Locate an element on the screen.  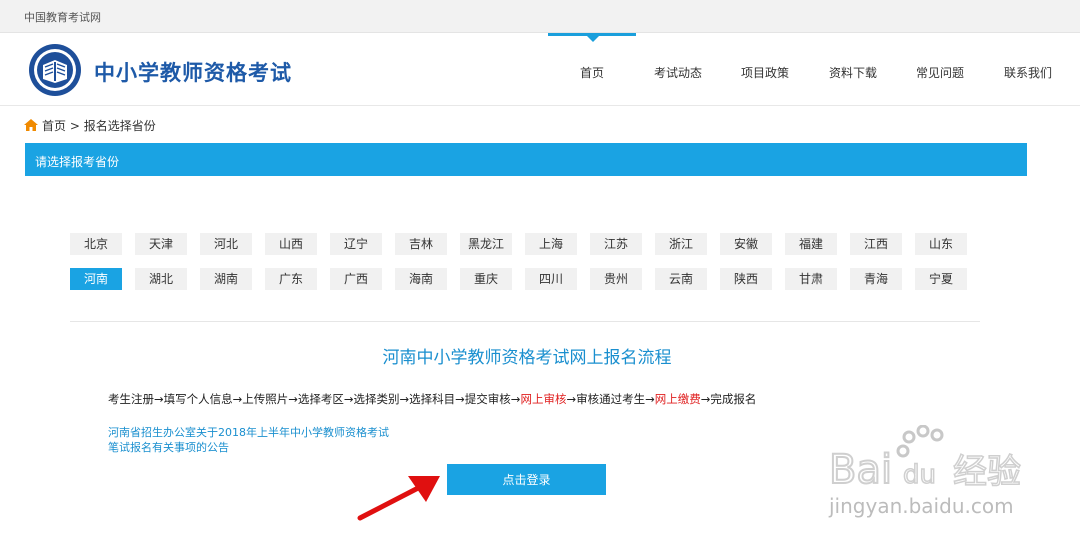
section-header-title: 请选择报考省份 is located at coordinates (77, 162).